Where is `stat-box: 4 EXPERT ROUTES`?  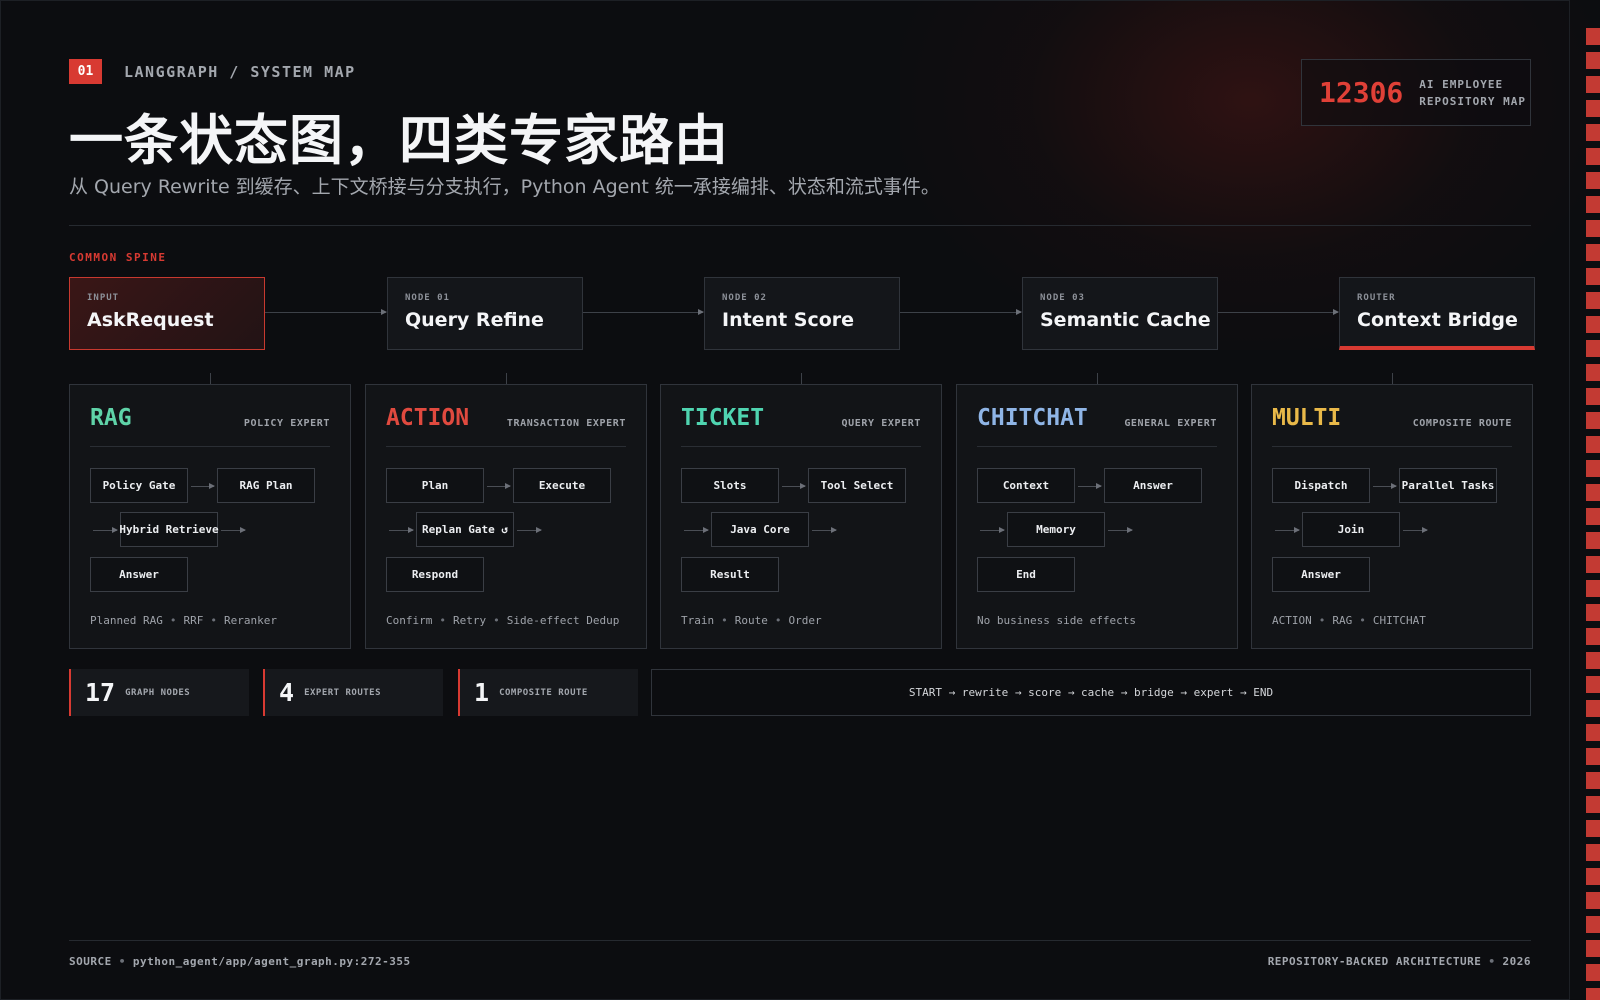 stat-box: 4 EXPERT ROUTES is located at coordinates (353, 692).